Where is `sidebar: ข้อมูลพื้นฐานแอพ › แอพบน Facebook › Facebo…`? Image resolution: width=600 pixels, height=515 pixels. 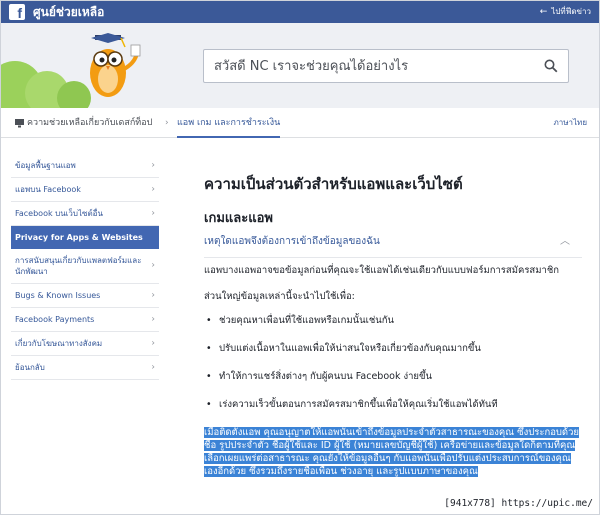
sidebar: ข้อมูลพื้นฐานแอพ › แอพบน Facebook › Facebo… is located at coordinates (85, 267).